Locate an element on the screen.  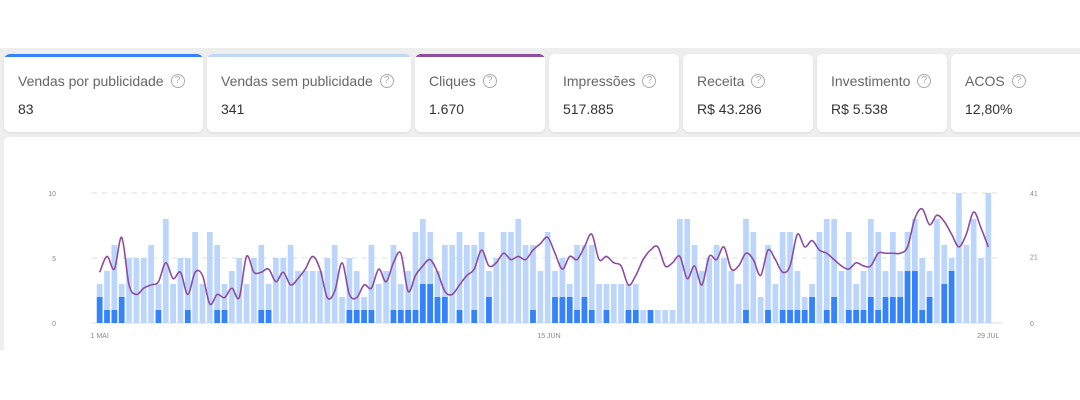
y-left-tick-label: 0 is located at coordinates (54, 324).